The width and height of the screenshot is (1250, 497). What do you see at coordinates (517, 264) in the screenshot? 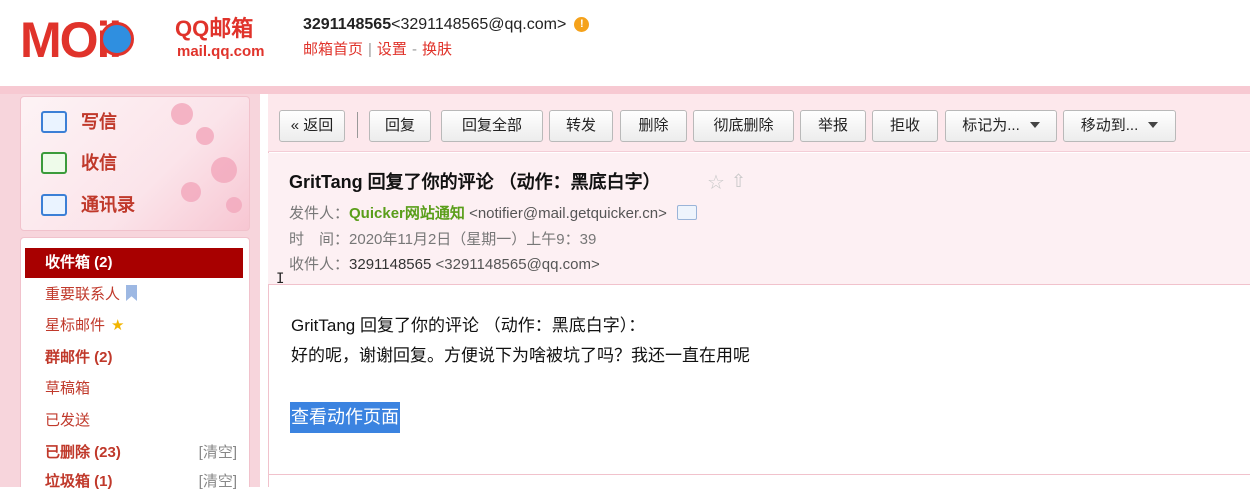
I see `recipient-address: <3291148565@qq.com>` at bounding box center [517, 264].